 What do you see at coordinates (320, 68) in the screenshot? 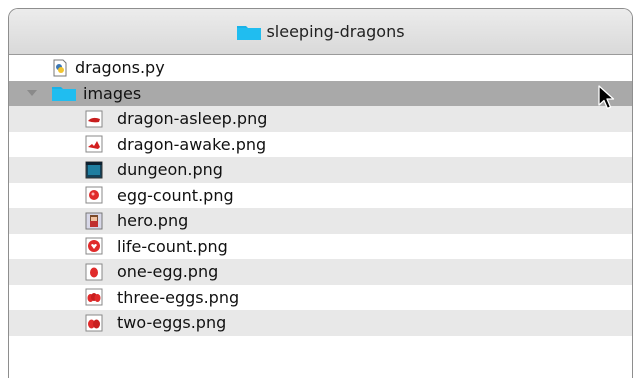
I see `list-item: dragons.py` at bounding box center [320, 68].